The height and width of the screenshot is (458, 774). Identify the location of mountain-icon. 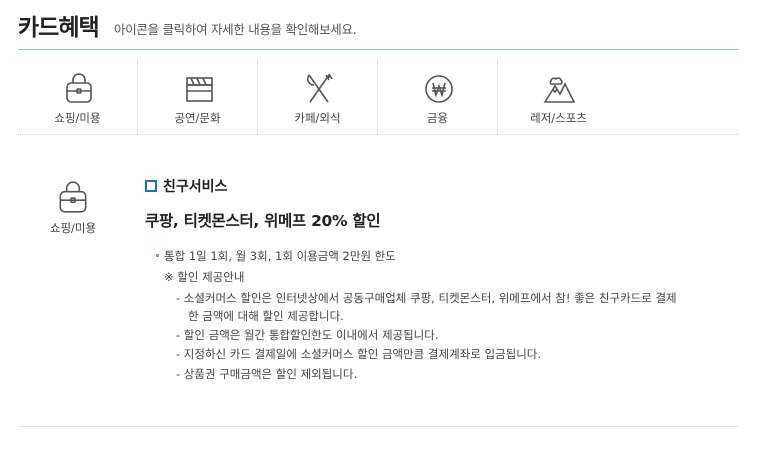
(559, 88).